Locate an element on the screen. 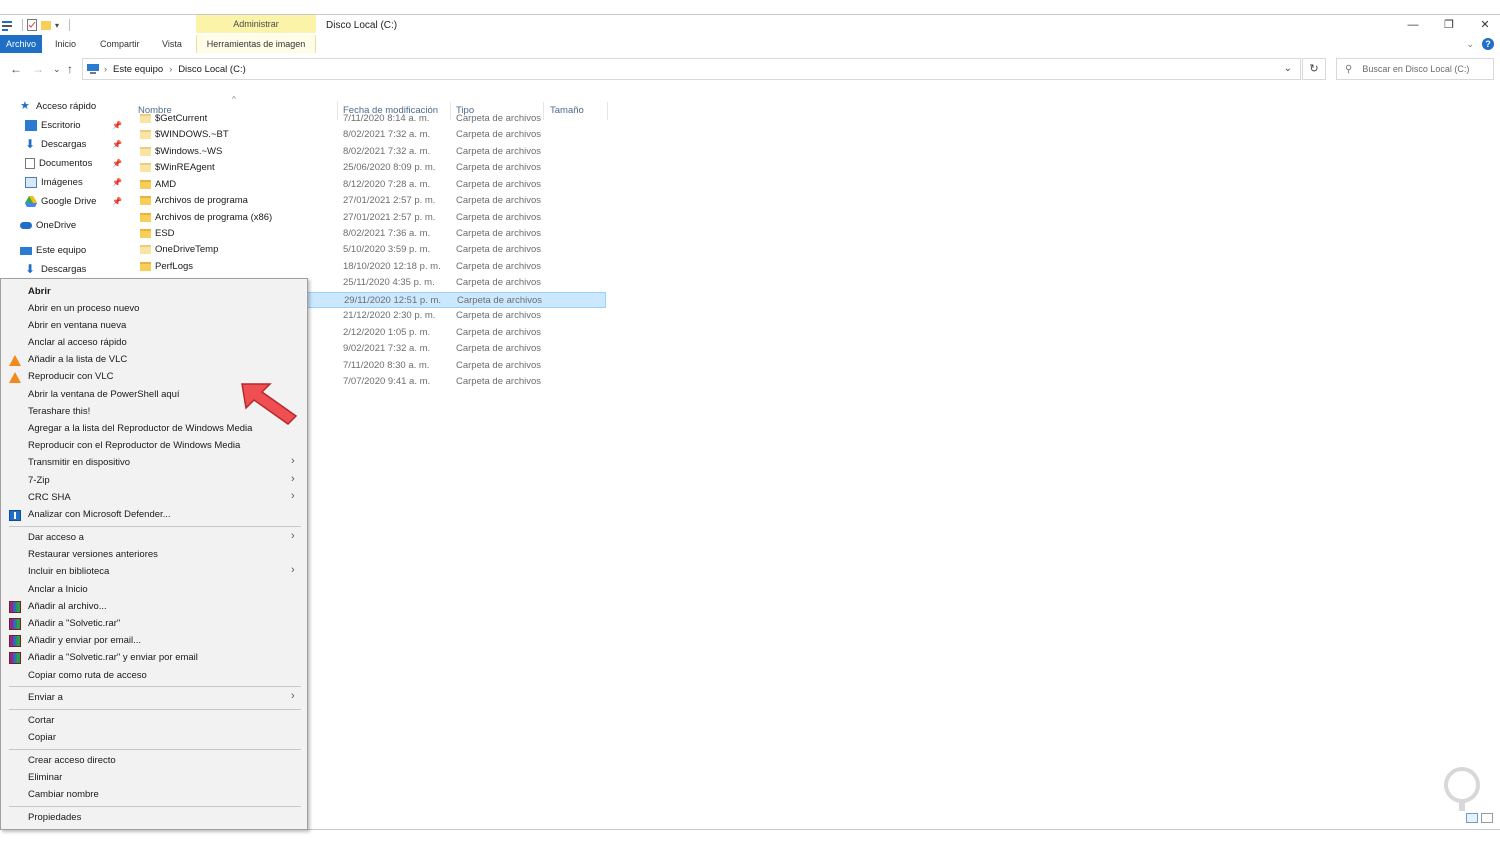  close-button: ✕ is located at coordinates (1485, 25).